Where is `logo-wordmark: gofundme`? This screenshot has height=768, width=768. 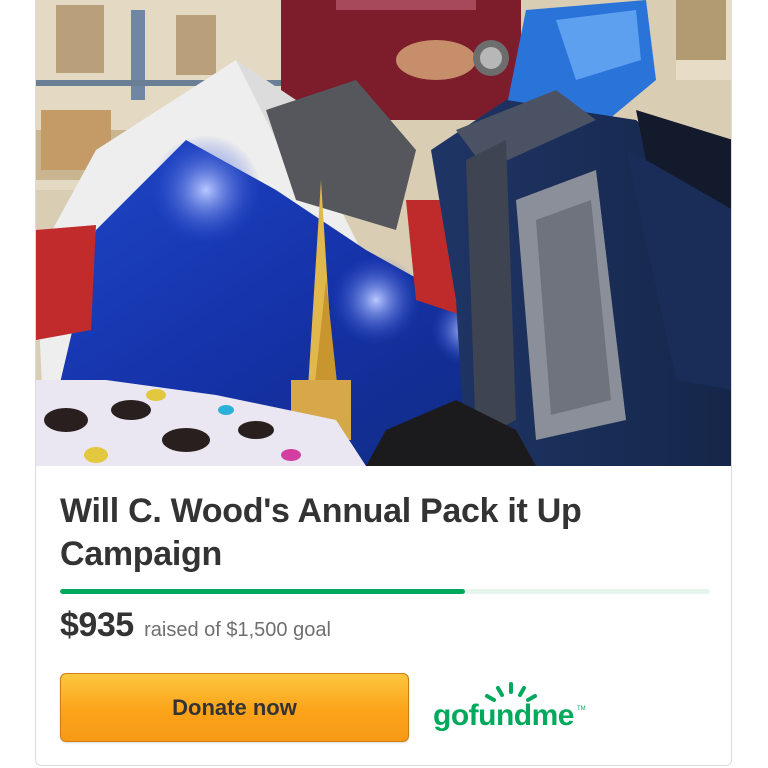
logo-wordmark: gofundme is located at coordinates (503, 715).